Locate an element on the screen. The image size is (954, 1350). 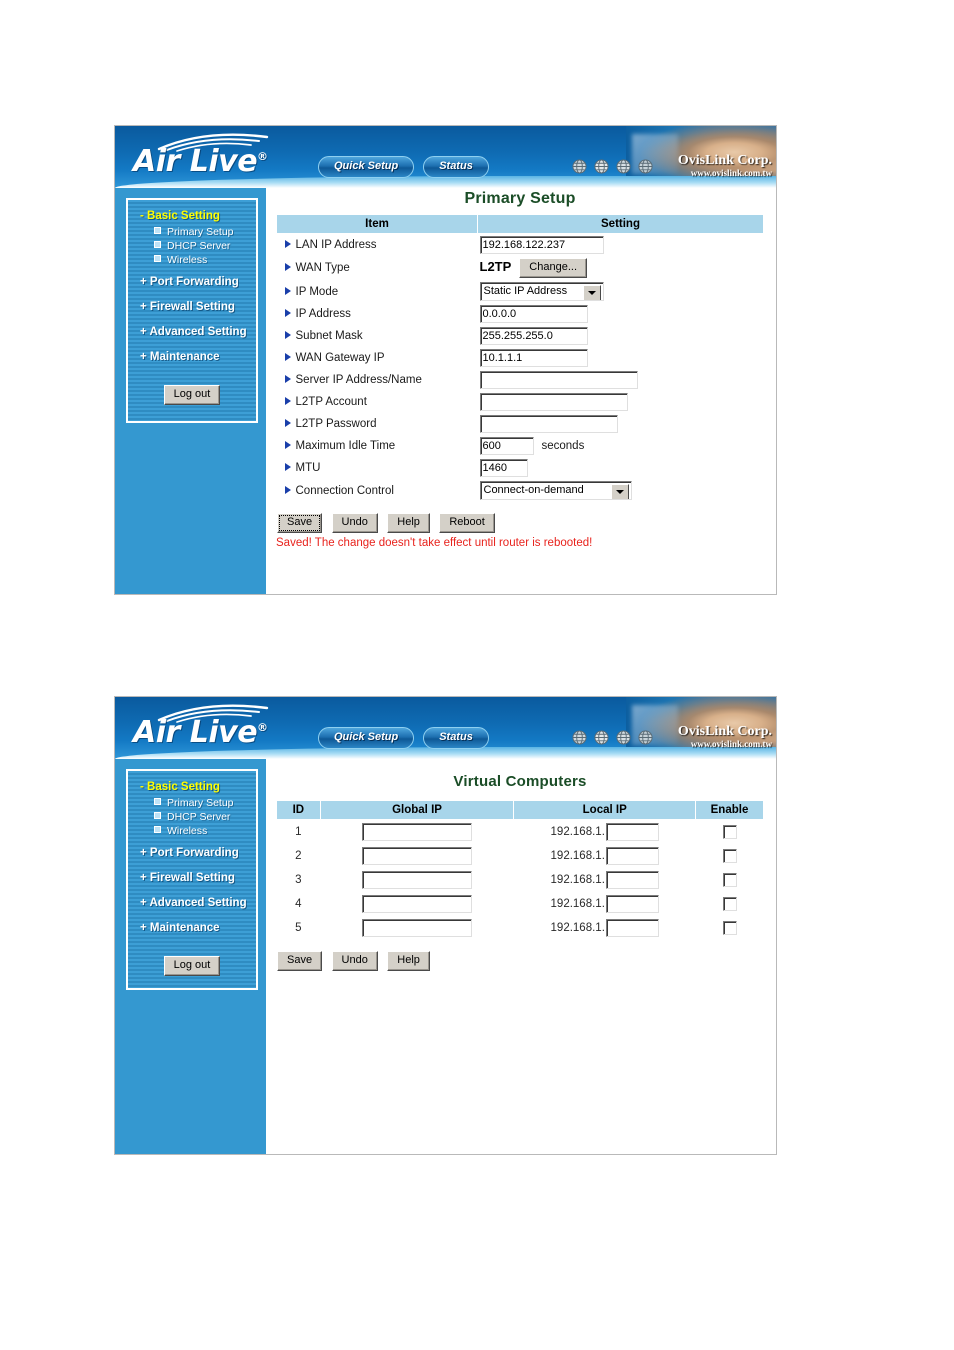
ip-mode-select: Static IP Address is located at coordinates (541, 291).